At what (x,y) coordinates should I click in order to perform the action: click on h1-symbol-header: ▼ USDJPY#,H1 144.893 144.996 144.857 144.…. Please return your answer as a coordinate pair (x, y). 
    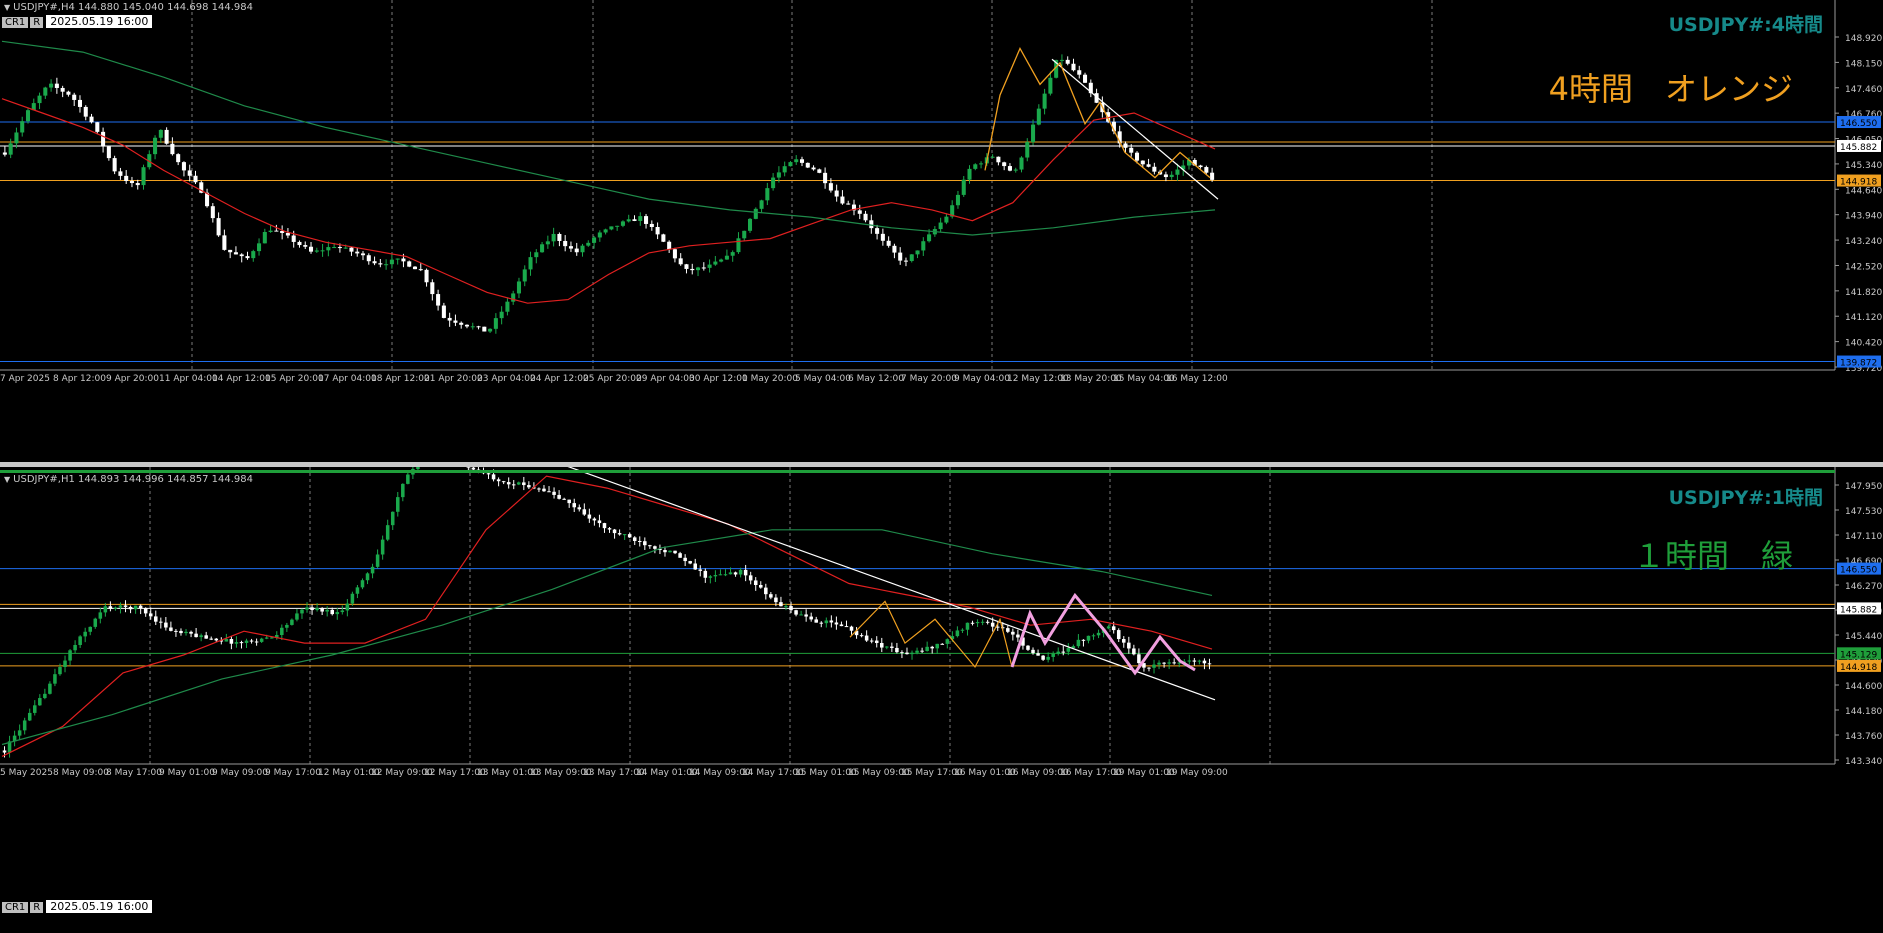
    Looking at the image, I should click on (128, 479).